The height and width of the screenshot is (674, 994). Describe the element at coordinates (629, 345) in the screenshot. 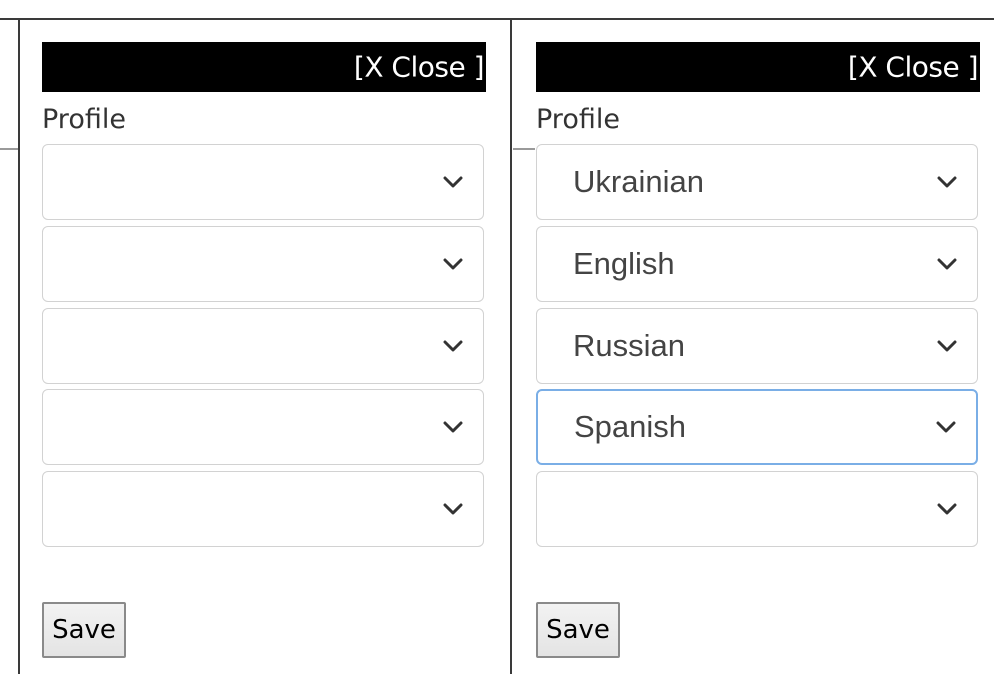

I see `select-value: Russian` at that location.